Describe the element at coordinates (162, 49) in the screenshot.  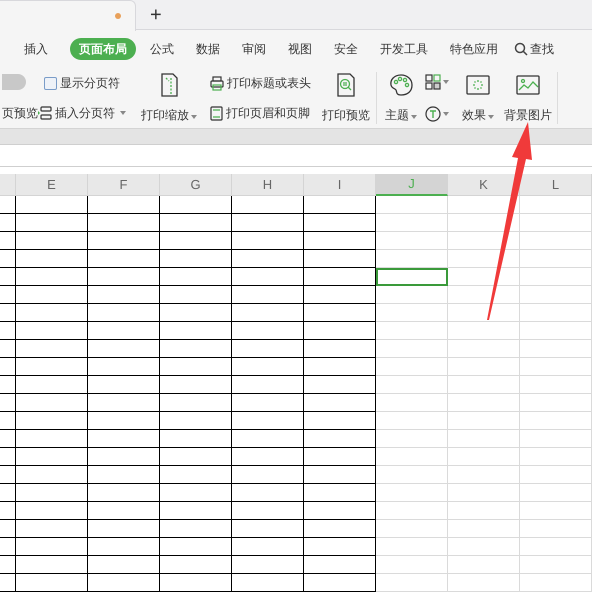
I see `menu-tab: 公式` at that location.